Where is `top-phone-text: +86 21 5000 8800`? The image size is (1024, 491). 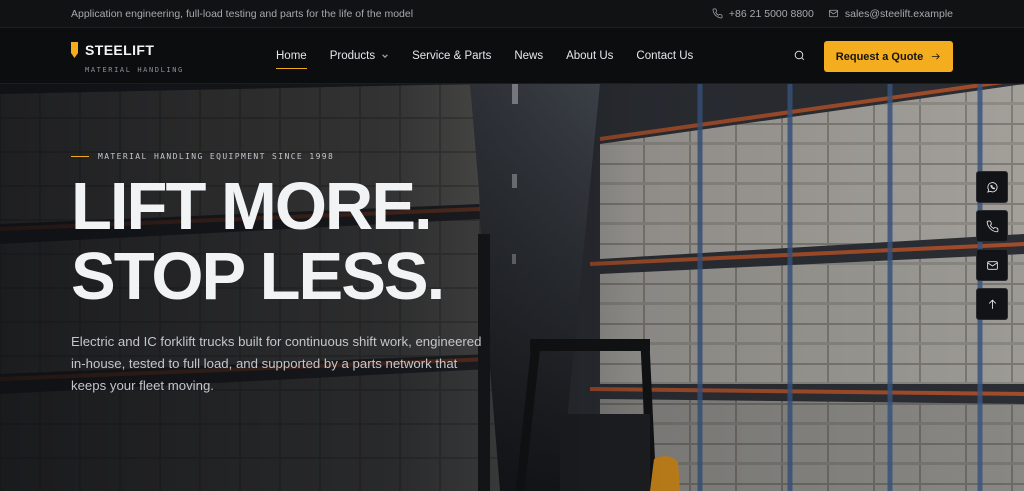 top-phone-text: +86 21 5000 8800 is located at coordinates (771, 13).